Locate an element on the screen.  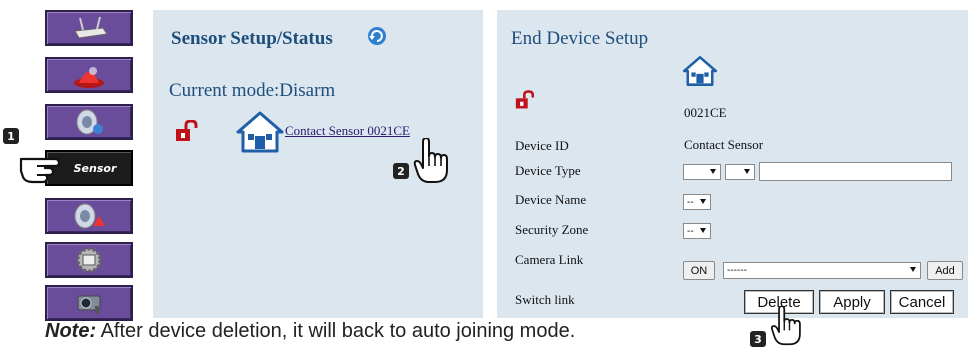
switch-link-label: Switch link is located at coordinates (545, 299).